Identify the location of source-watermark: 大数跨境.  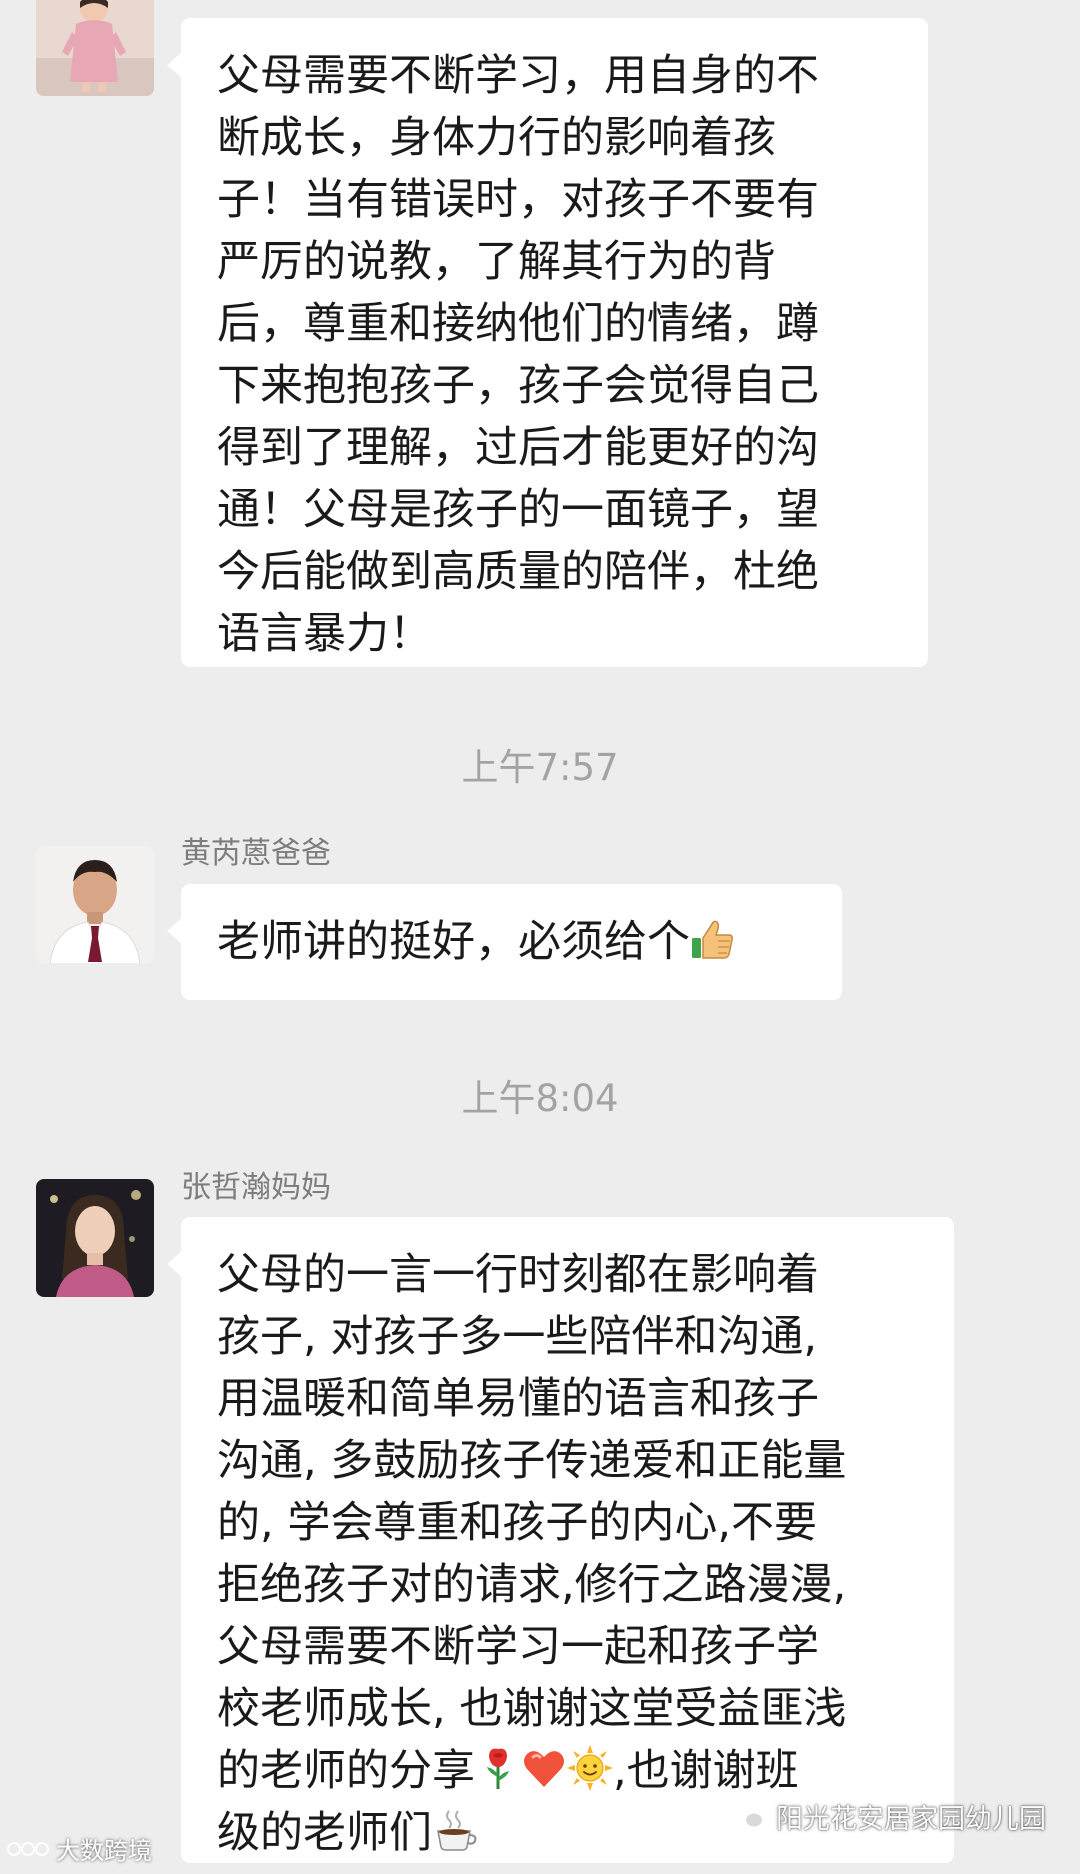
(79, 1848).